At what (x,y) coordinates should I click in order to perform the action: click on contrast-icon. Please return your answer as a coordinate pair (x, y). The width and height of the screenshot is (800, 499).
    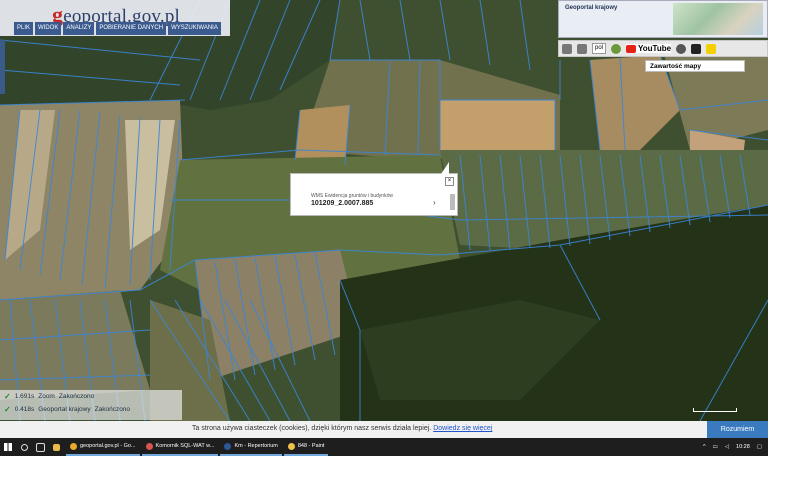
    Looking at the image, I should click on (711, 48).